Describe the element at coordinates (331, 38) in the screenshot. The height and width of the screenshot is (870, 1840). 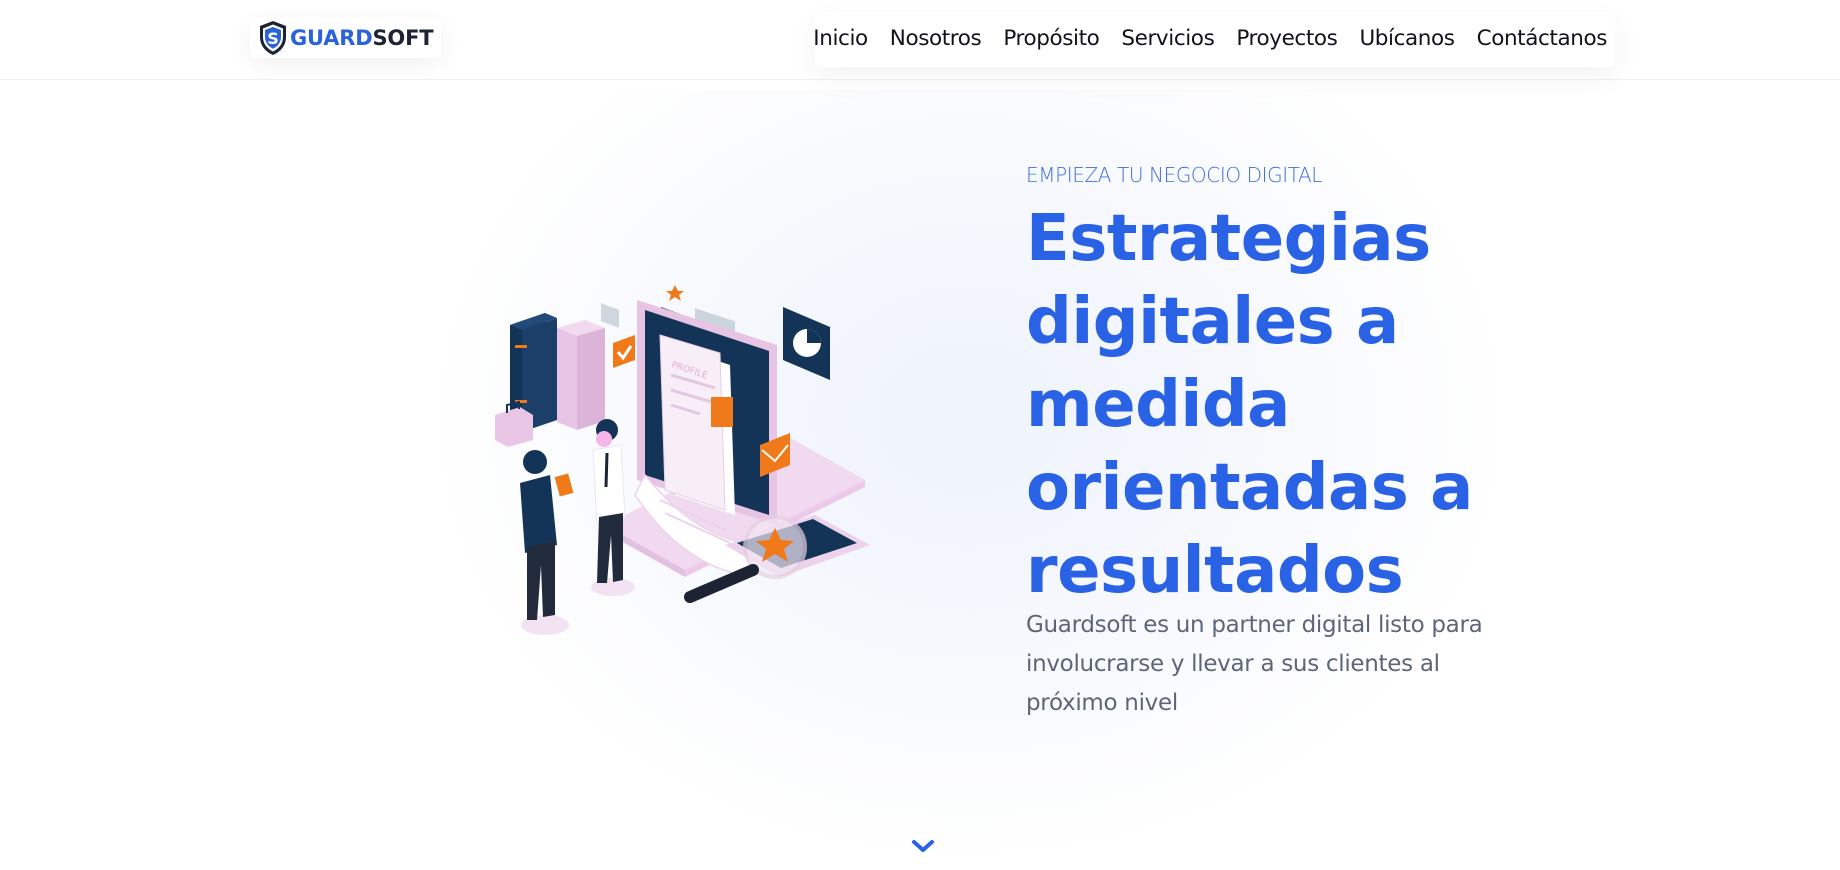
I see `brand-name-part1: GUARD` at that location.